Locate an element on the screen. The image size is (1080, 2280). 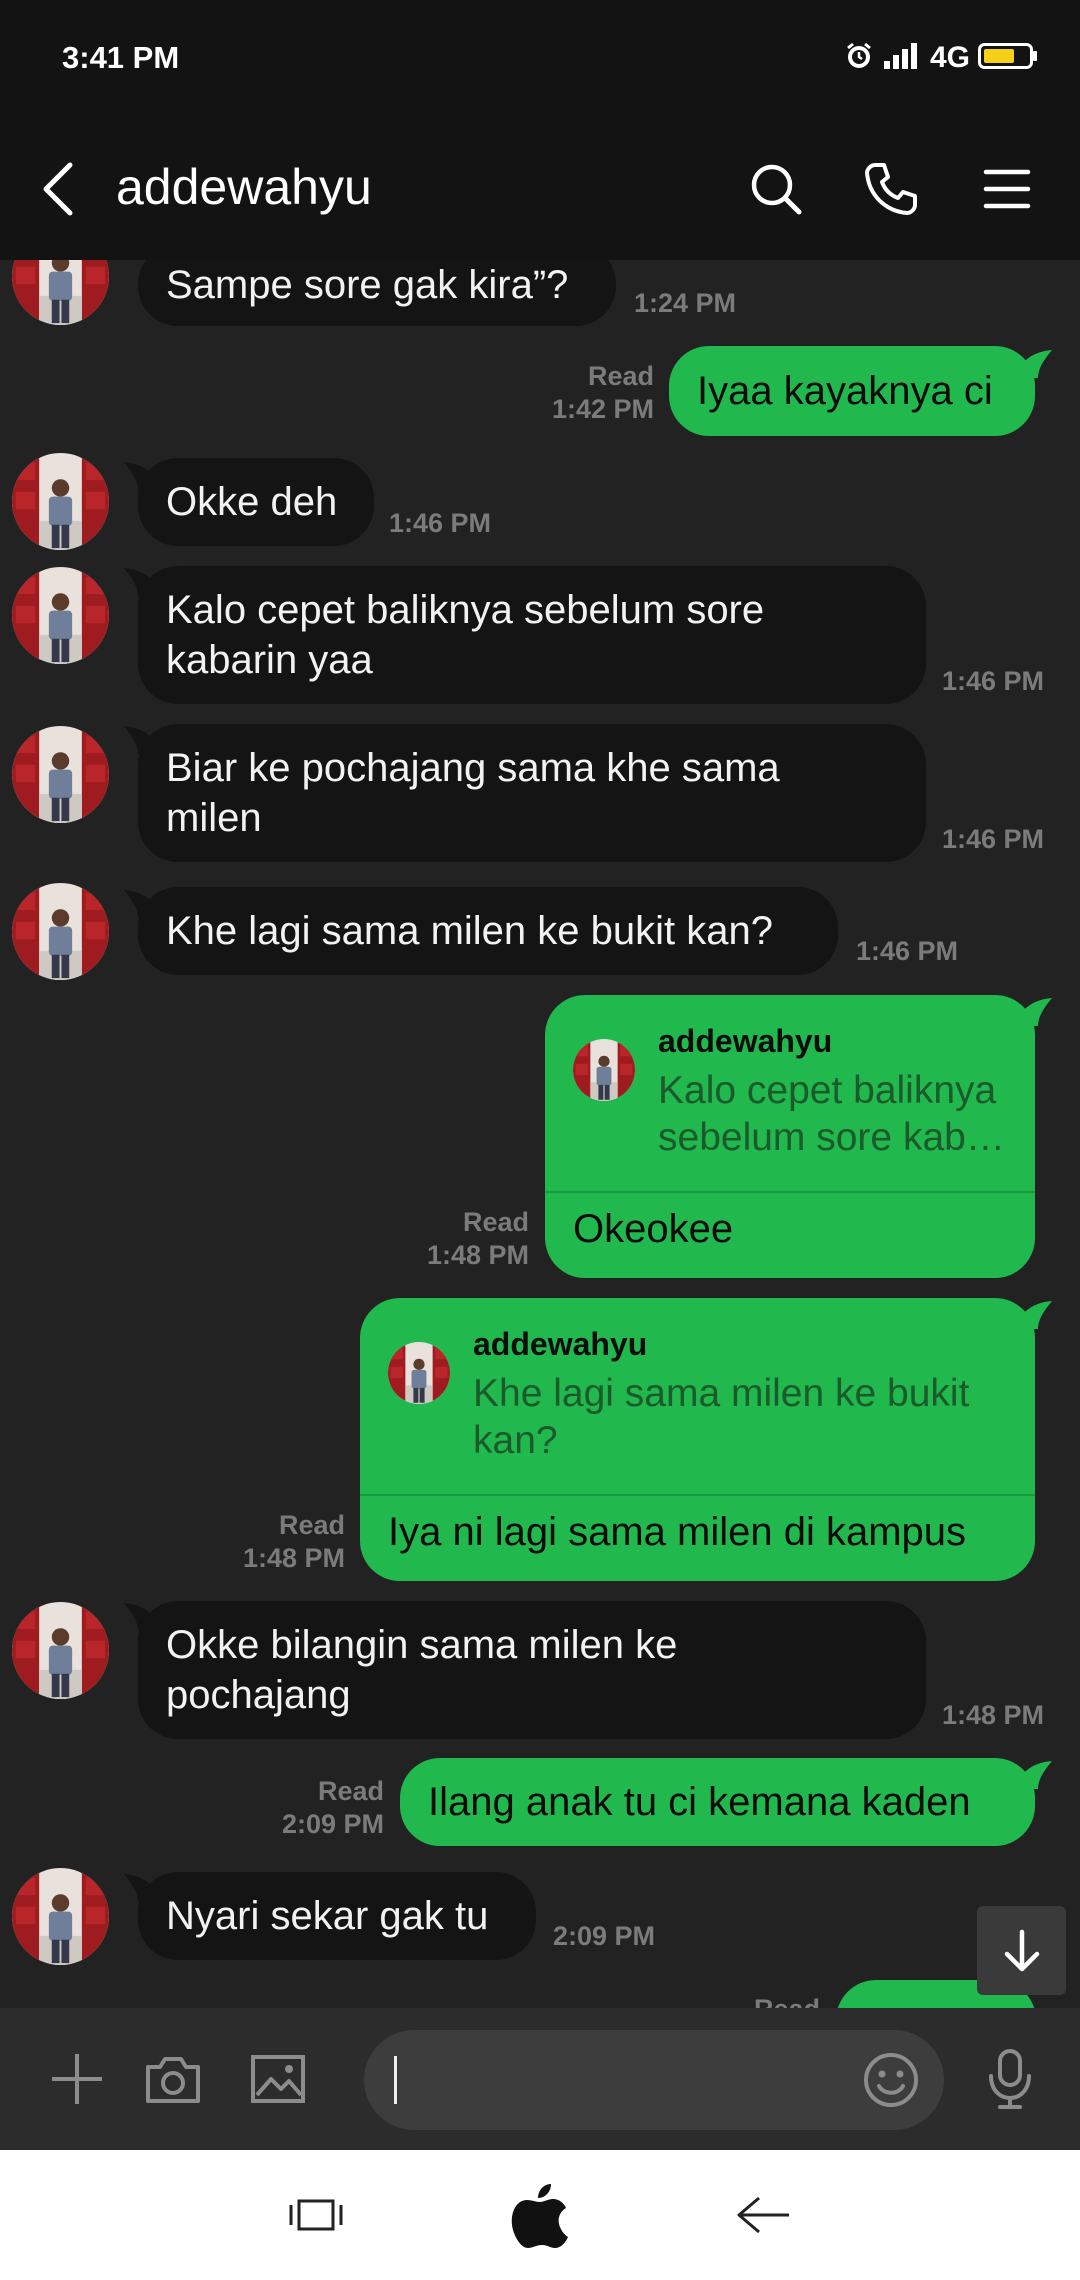
search-icon is located at coordinates (776, 189).